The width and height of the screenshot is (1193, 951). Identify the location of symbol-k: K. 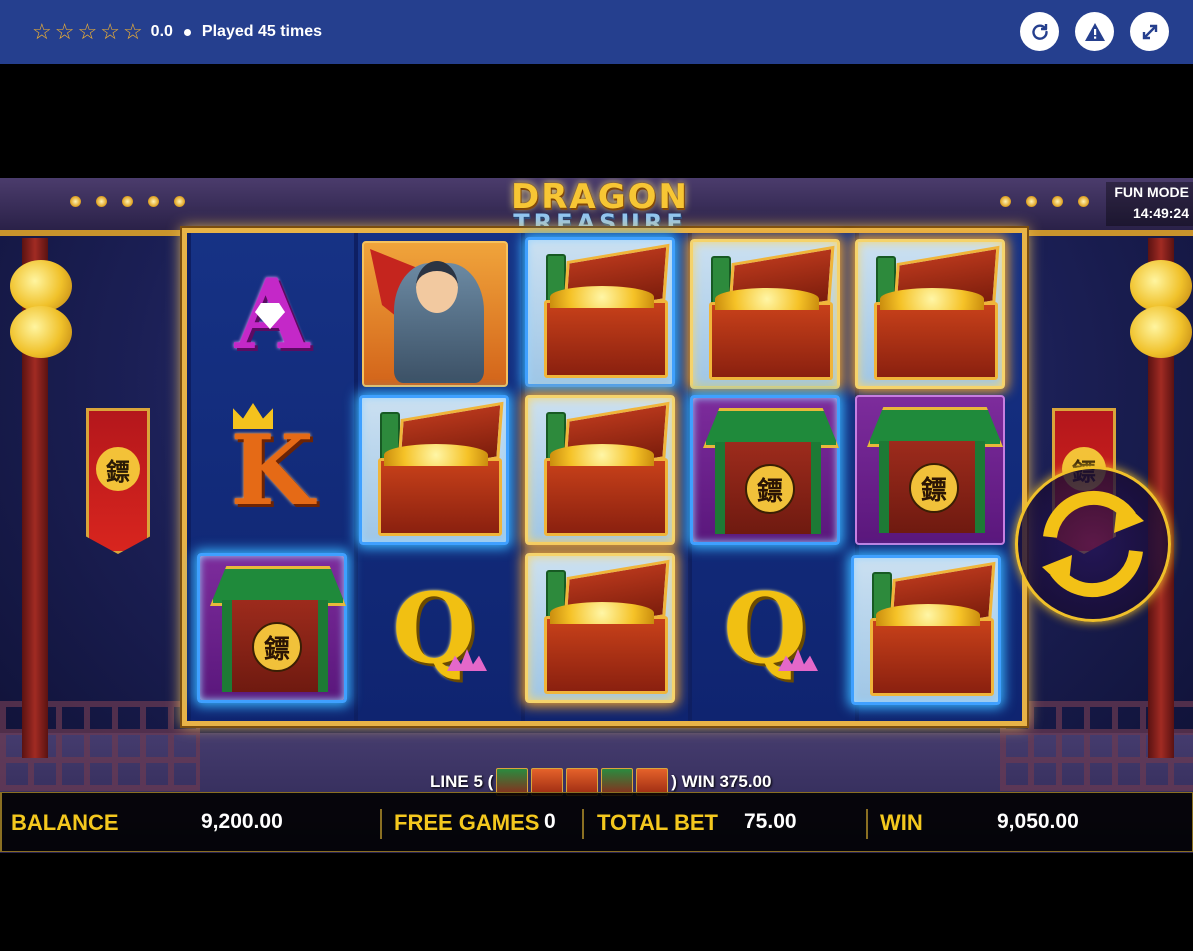
(272, 470).